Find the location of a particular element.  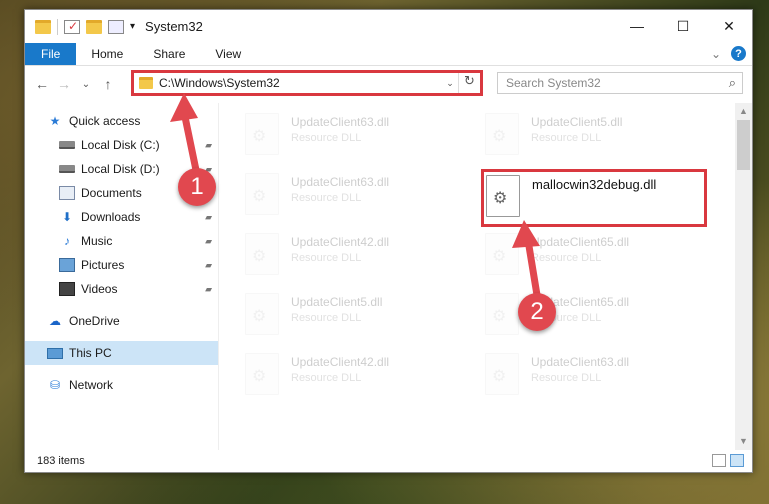

file-name: UpdateClient63.dll is located at coordinates (340, 182).